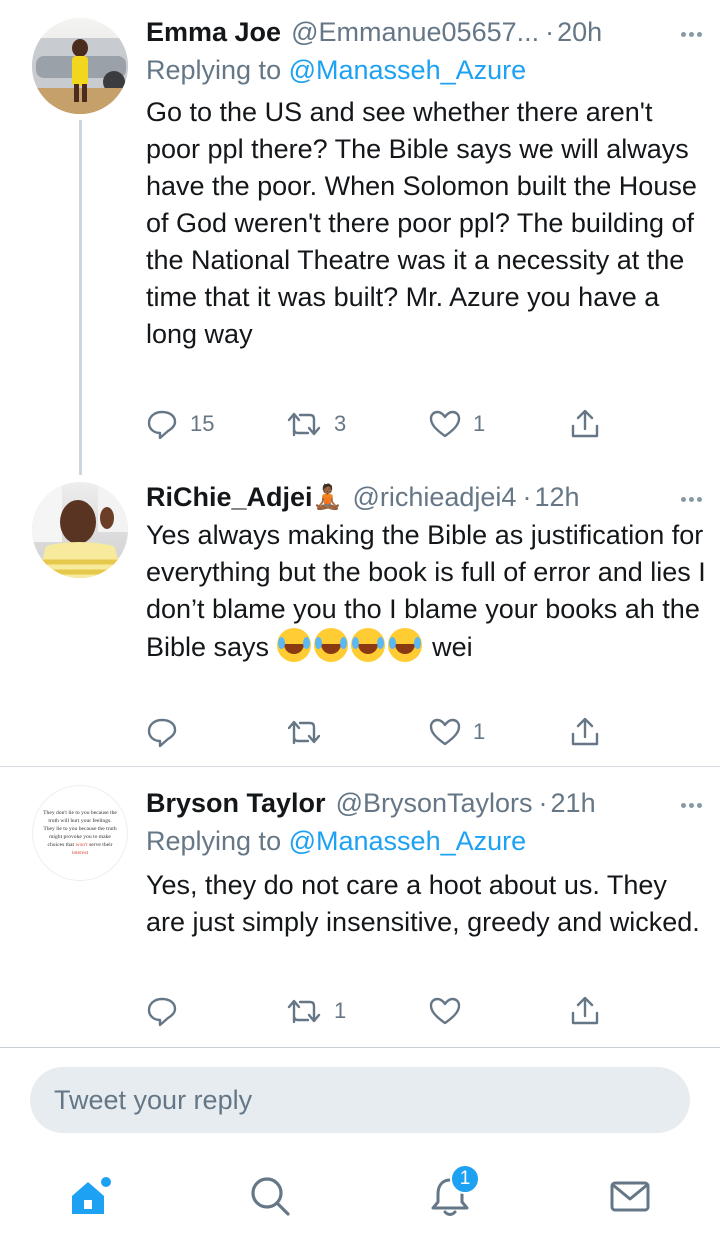  I want to click on tweet-header: RiChie_Adjei 🧘🏾 @richieadjei4 · 12h, so click(363, 497).